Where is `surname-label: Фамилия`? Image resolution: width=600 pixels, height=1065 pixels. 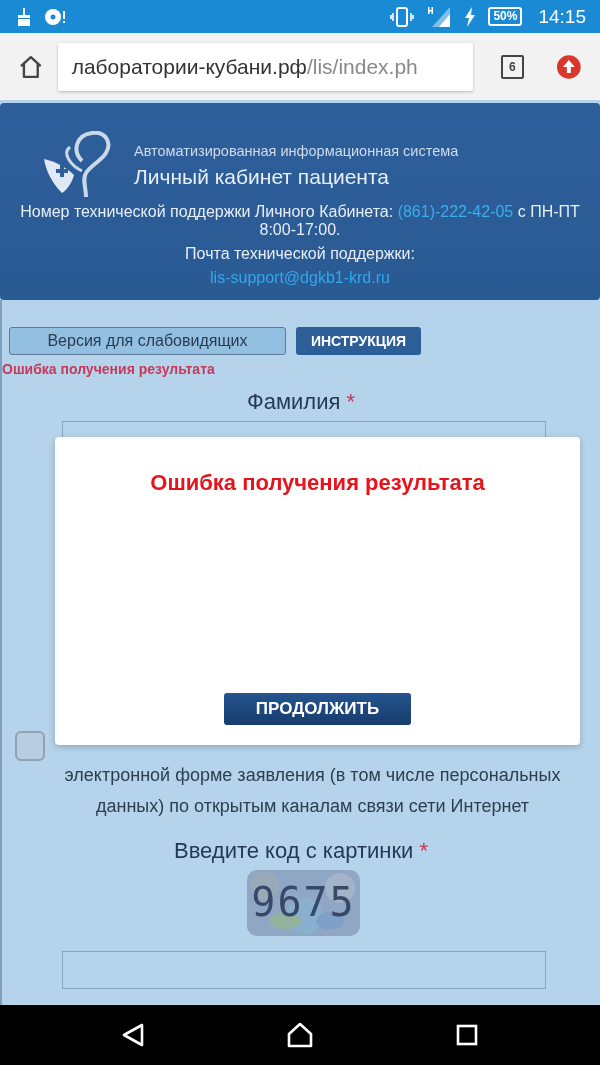
surname-label: Фамилия is located at coordinates (293, 401).